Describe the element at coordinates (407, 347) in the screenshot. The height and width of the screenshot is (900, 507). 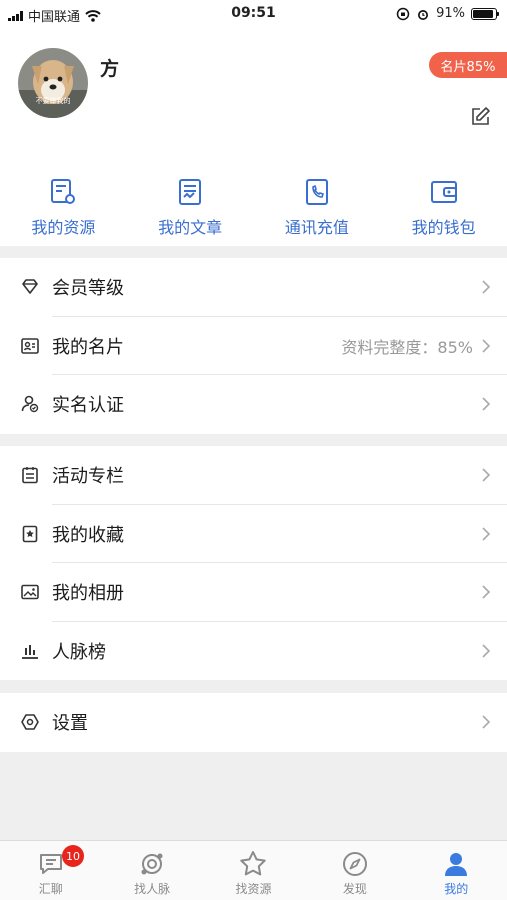
I see `profile-completion-value: 资料完整度：85%` at that location.